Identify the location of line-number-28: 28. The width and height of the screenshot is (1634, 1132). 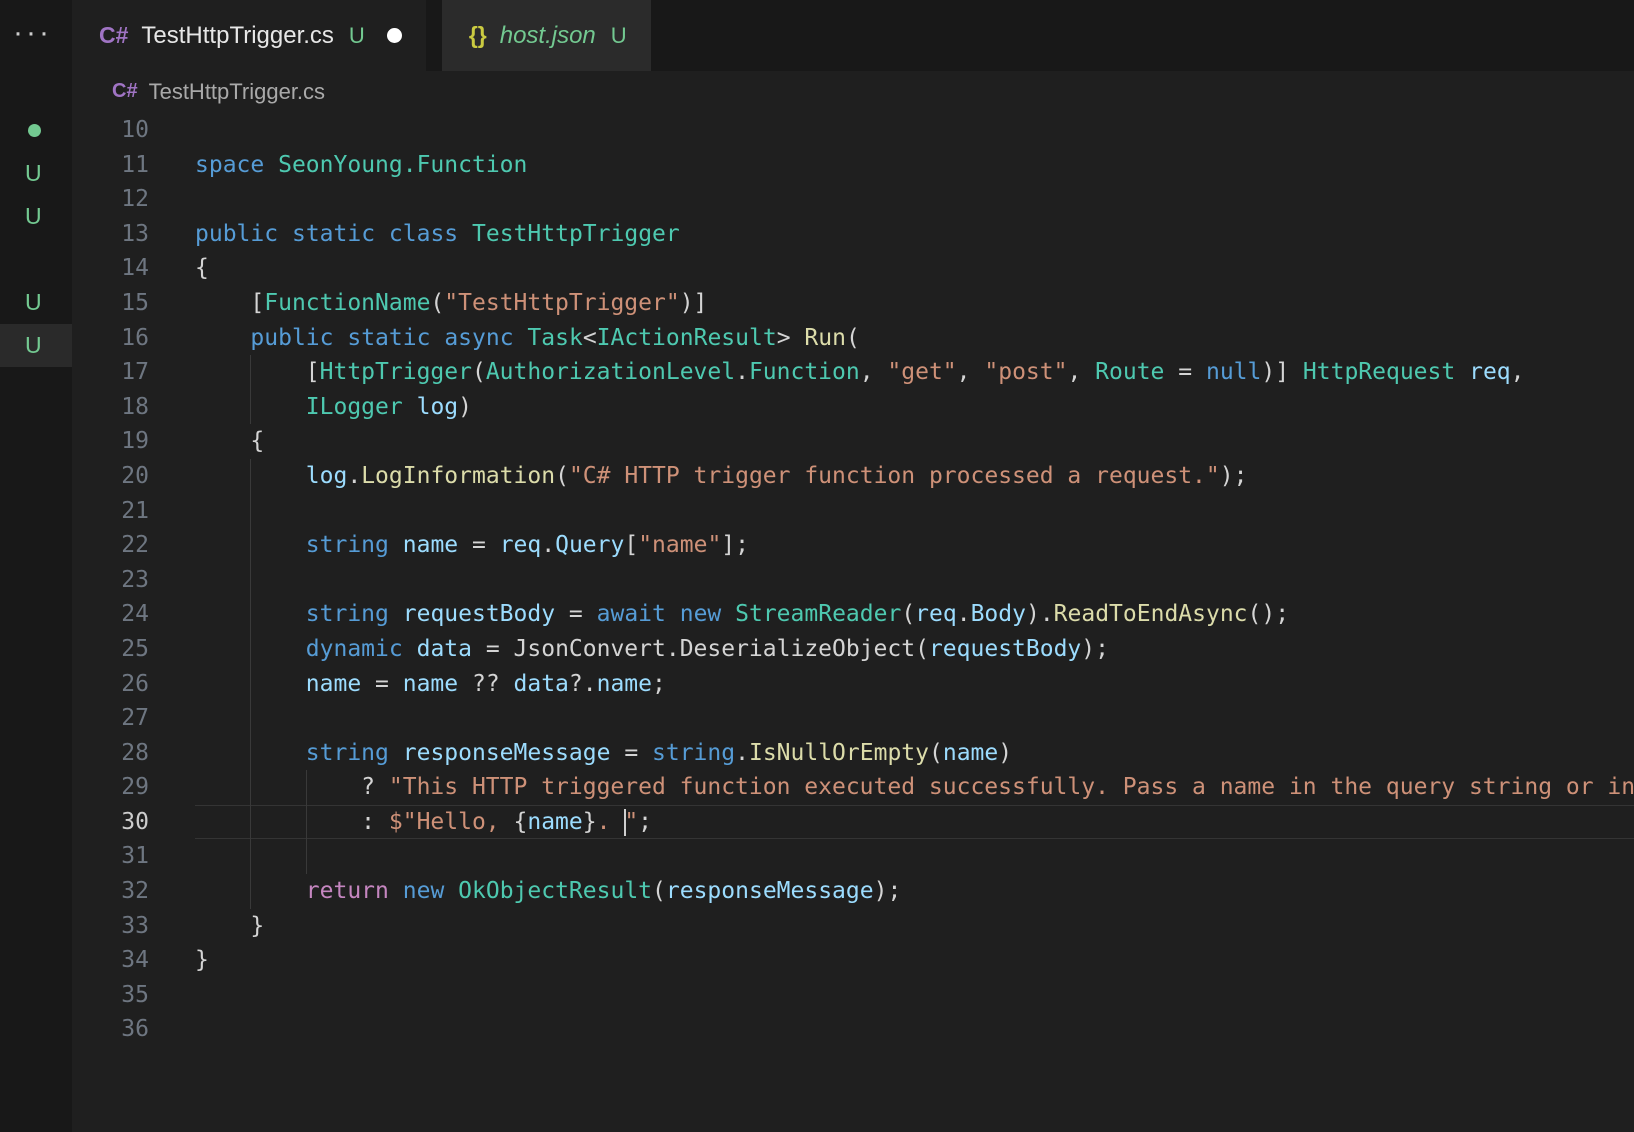
(110, 753).